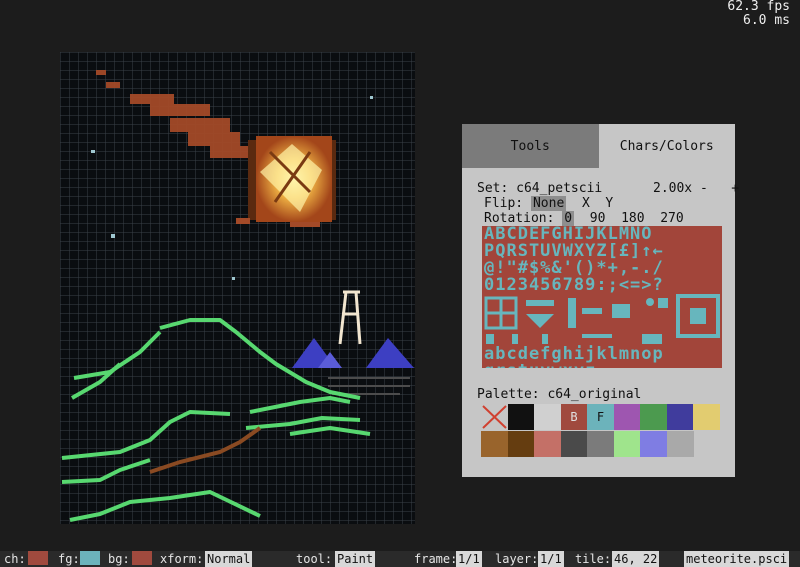 This screenshot has width=800, height=567. Describe the element at coordinates (666, 146) in the screenshot. I see `tab-chars-colors: Chars/Colors` at that location.